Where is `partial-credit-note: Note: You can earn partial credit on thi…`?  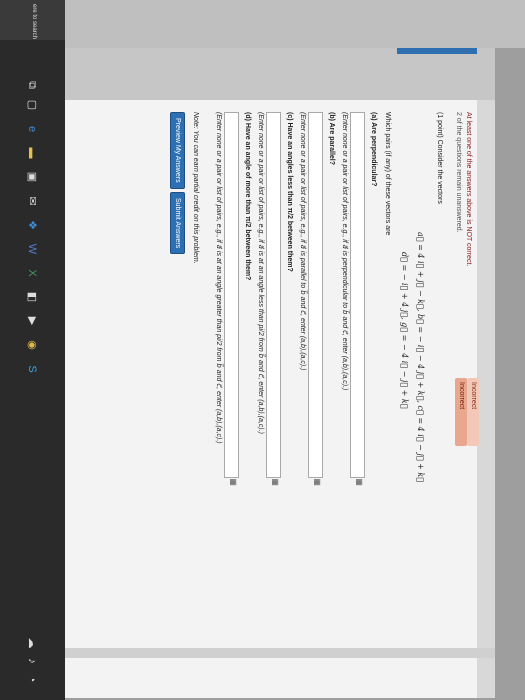 partial-credit-note: Note: You can earn partial credit on thi… is located at coordinates (195, 188).